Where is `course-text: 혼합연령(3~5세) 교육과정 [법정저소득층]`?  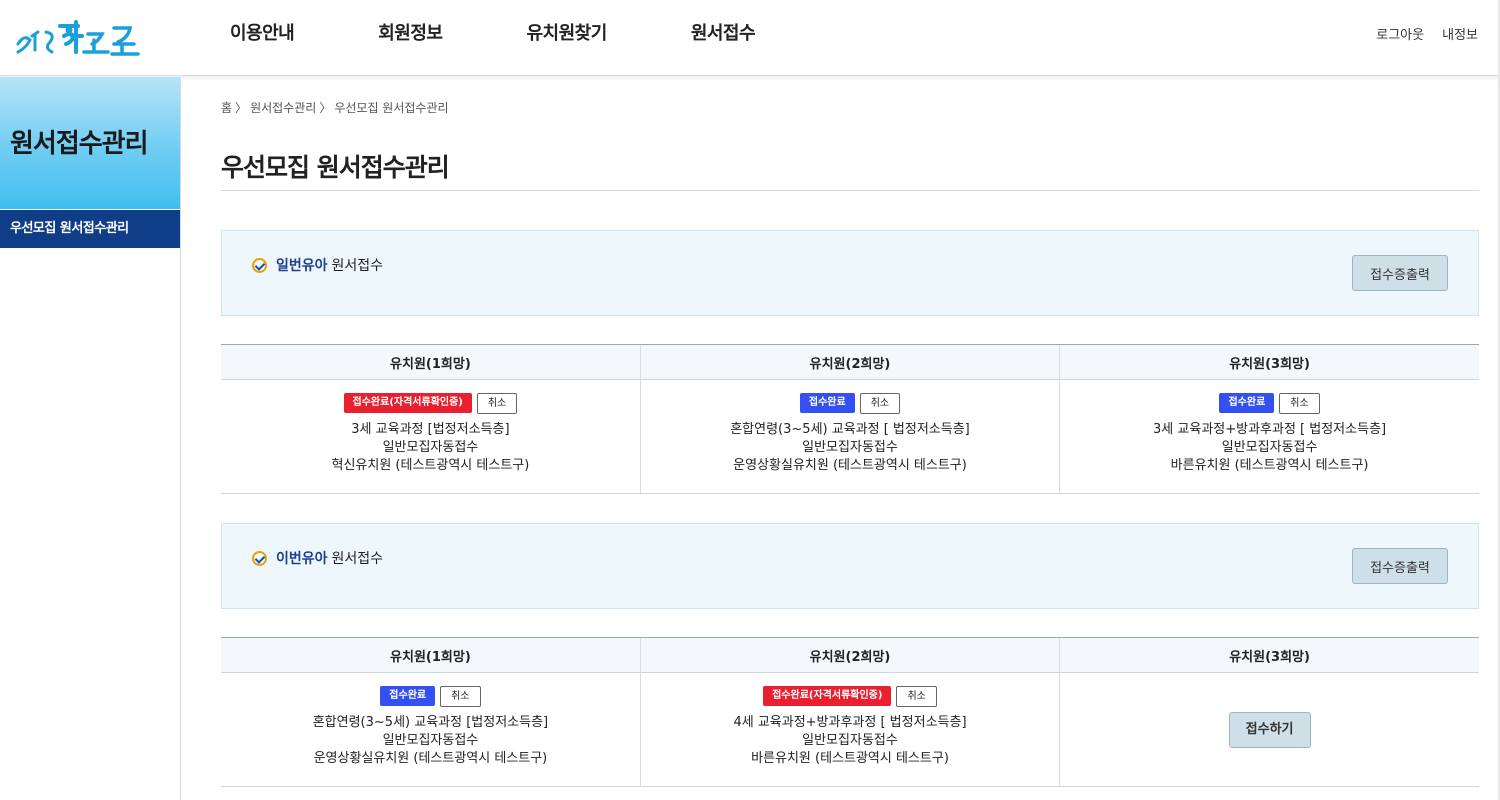
course-text: 혼합연령(3~5세) 교육과정 [법정저소득층] is located at coordinates (430, 722).